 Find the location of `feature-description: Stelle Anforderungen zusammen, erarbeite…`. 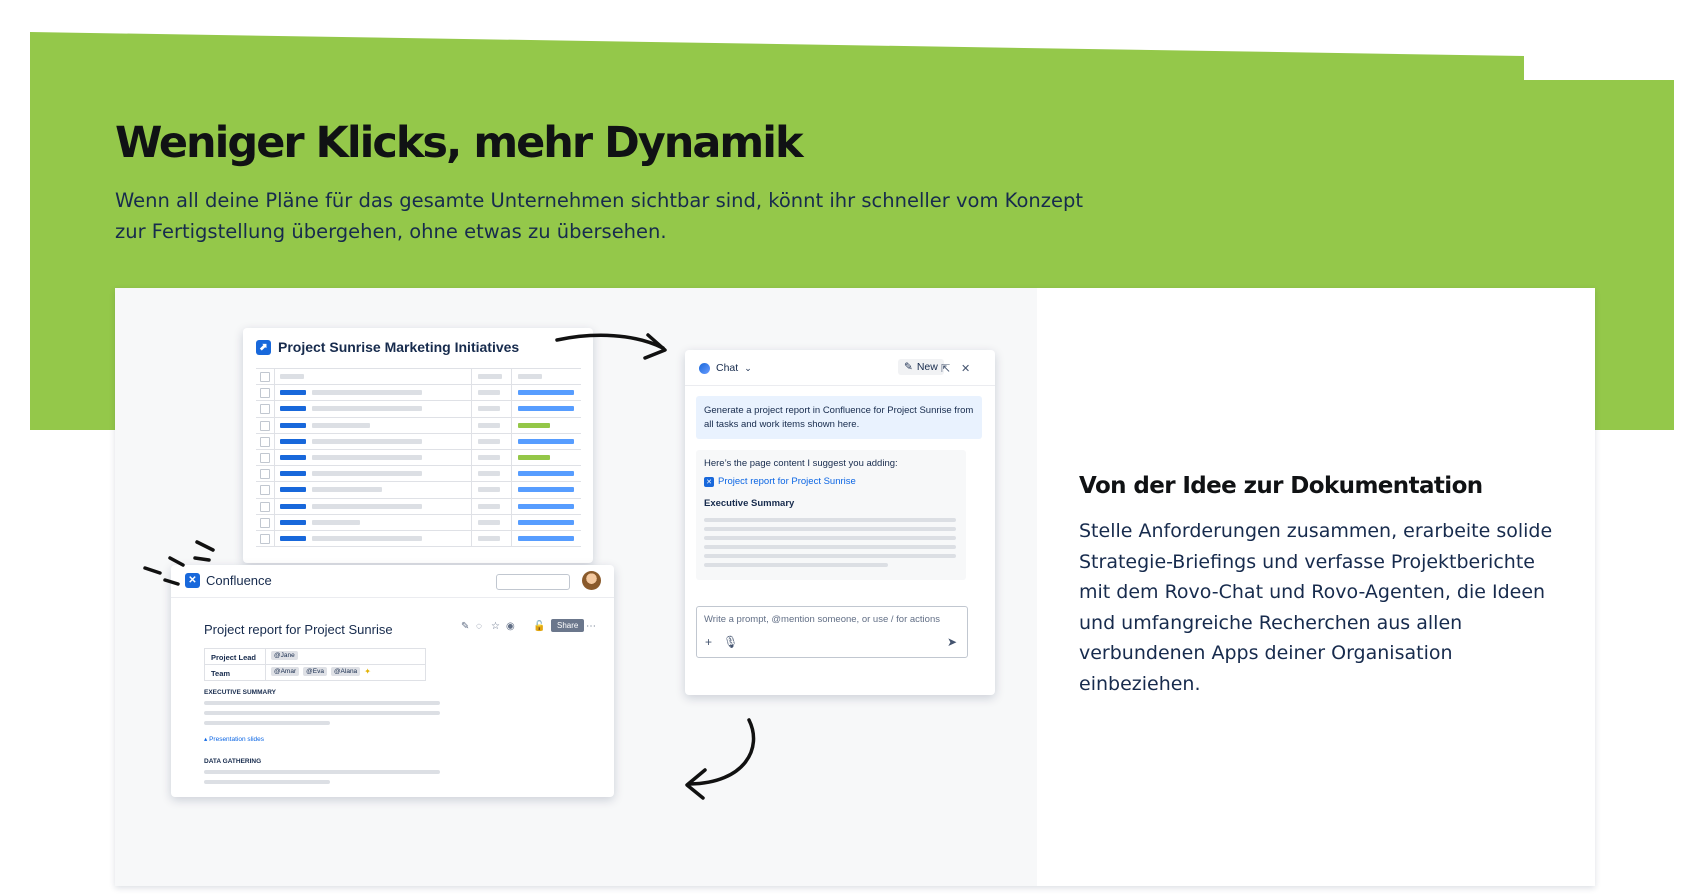

feature-description: Stelle Anforderungen zusammen, erarbeite… is located at coordinates (1316, 607).